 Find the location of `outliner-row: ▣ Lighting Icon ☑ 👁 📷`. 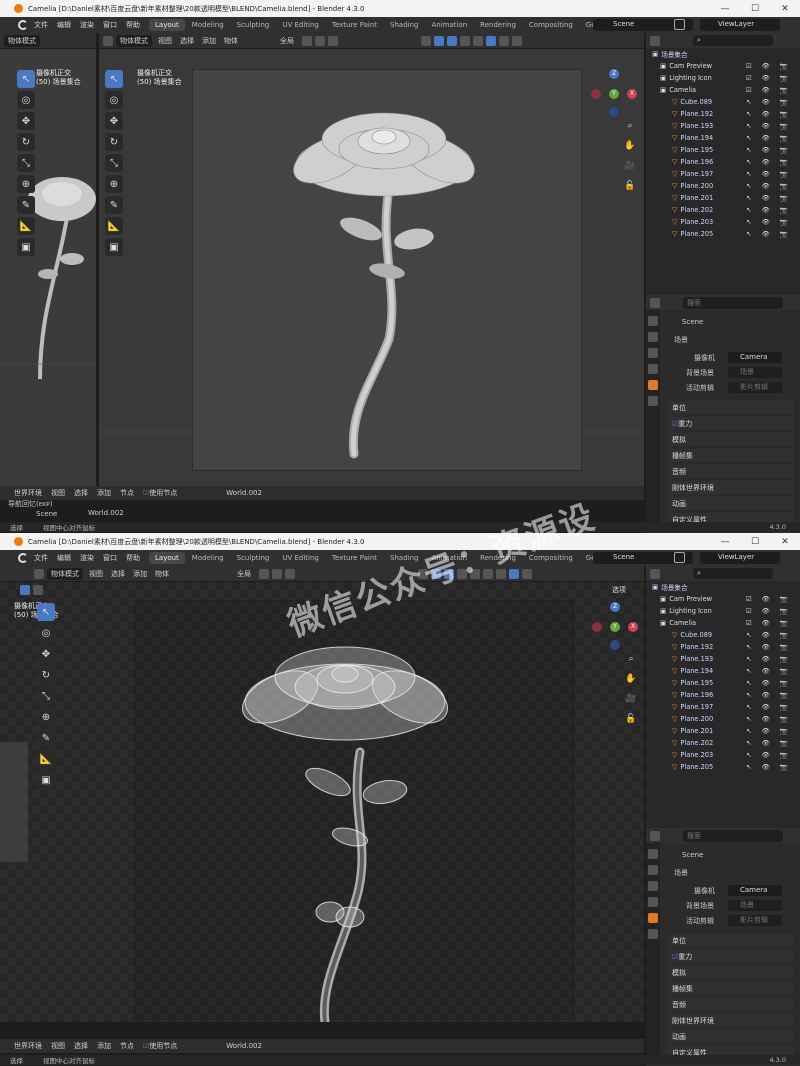

outliner-row: ▣ Lighting Icon ☑ 👁 📷 is located at coordinates (723, 611).